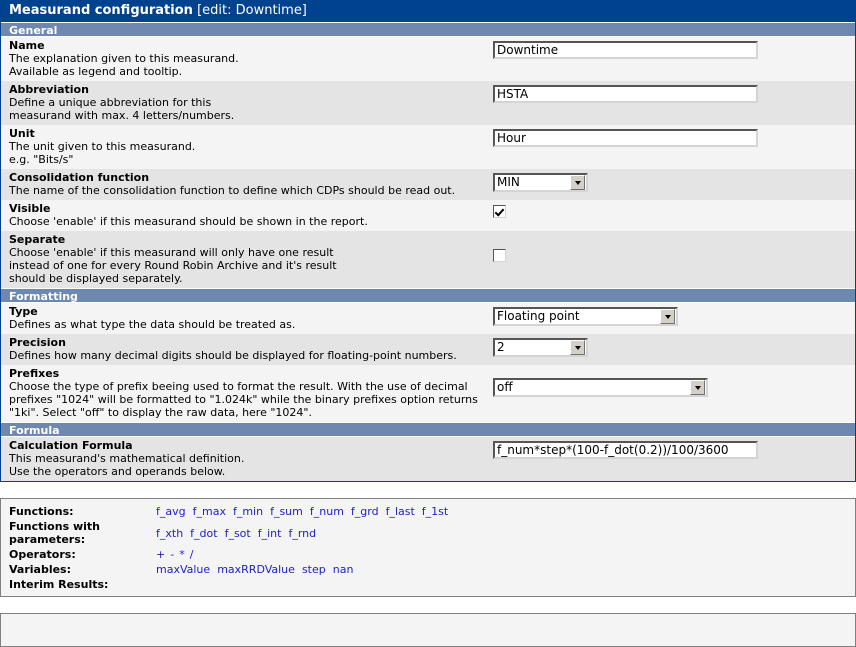 Image resolution: width=856 pixels, height=647 pixels. I want to click on operand-link-f_num: f_num, so click(327, 511).